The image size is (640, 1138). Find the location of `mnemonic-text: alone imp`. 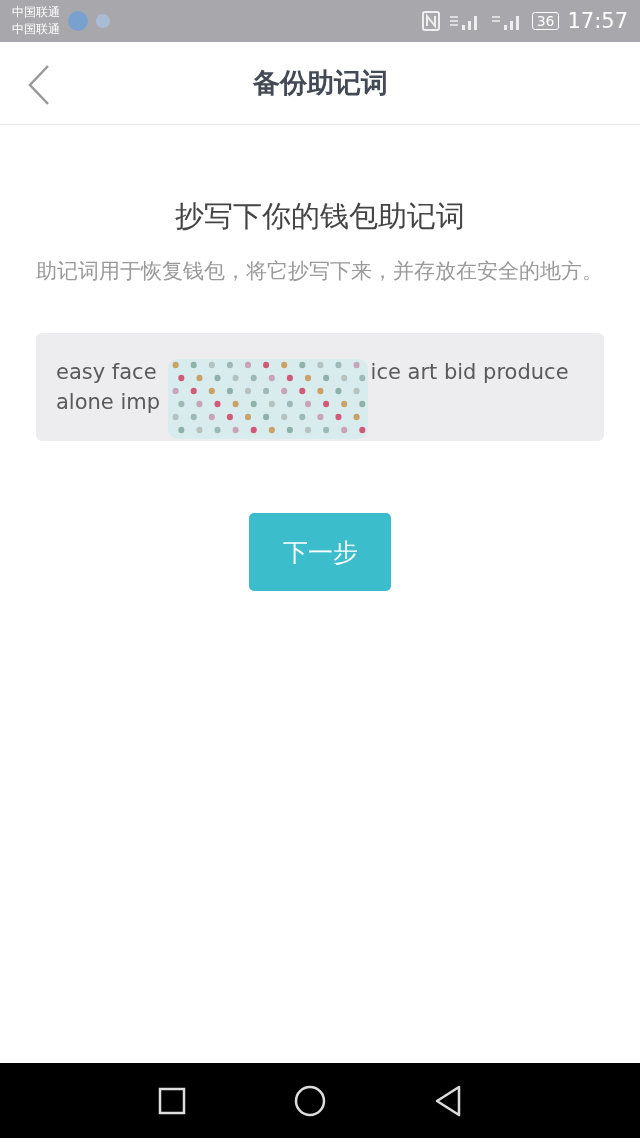

mnemonic-text: alone imp is located at coordinates (108, 402).